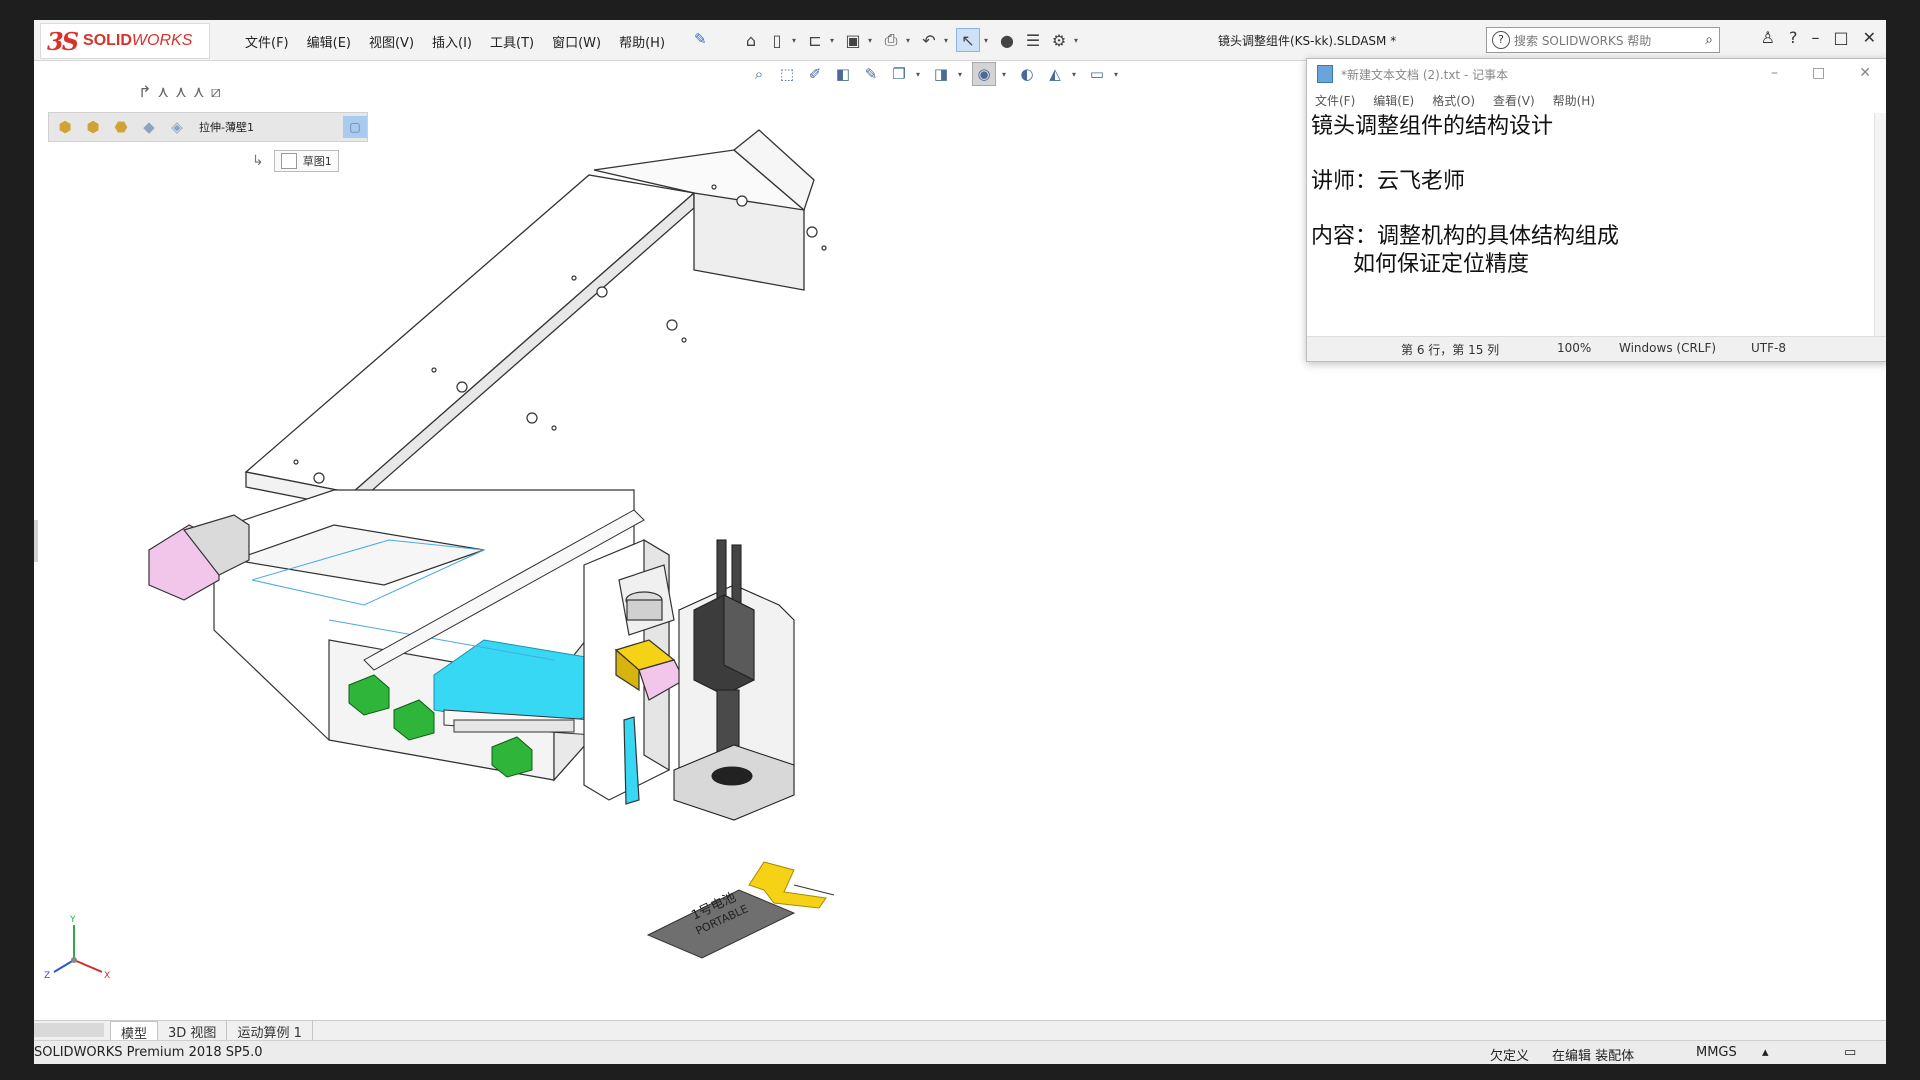 This screenshot has width=1920, height=1080. Describe the element at coordinates (787, 74) in the screenshot. I see `zoom-to-area-icon: ⬚` at that location.